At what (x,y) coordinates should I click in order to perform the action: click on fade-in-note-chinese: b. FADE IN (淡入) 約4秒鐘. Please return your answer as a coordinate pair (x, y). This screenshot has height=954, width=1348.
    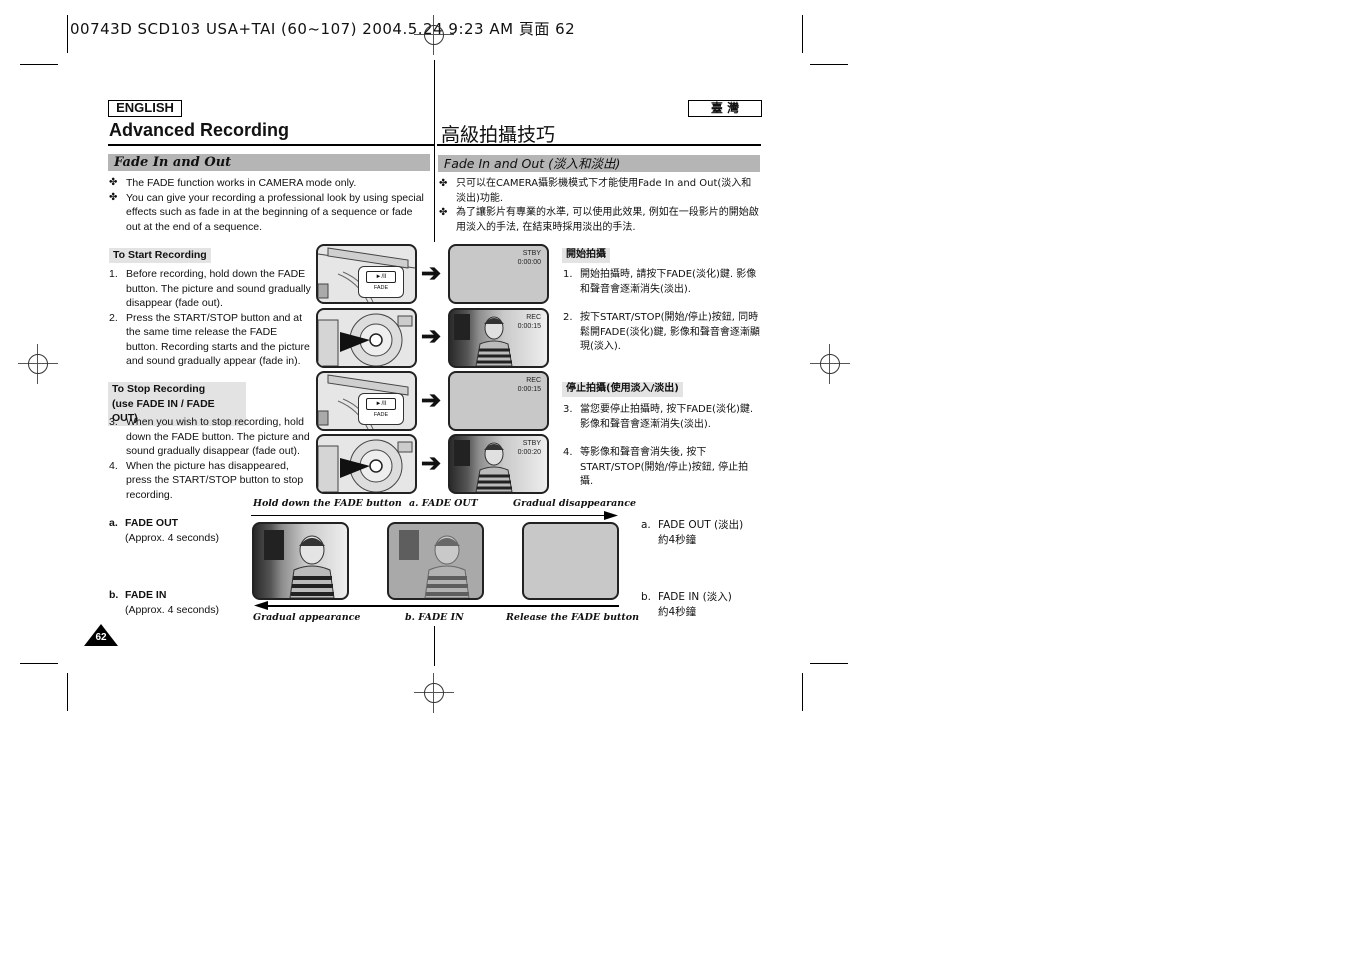
    Looking at the image, I should click on (686, 604).